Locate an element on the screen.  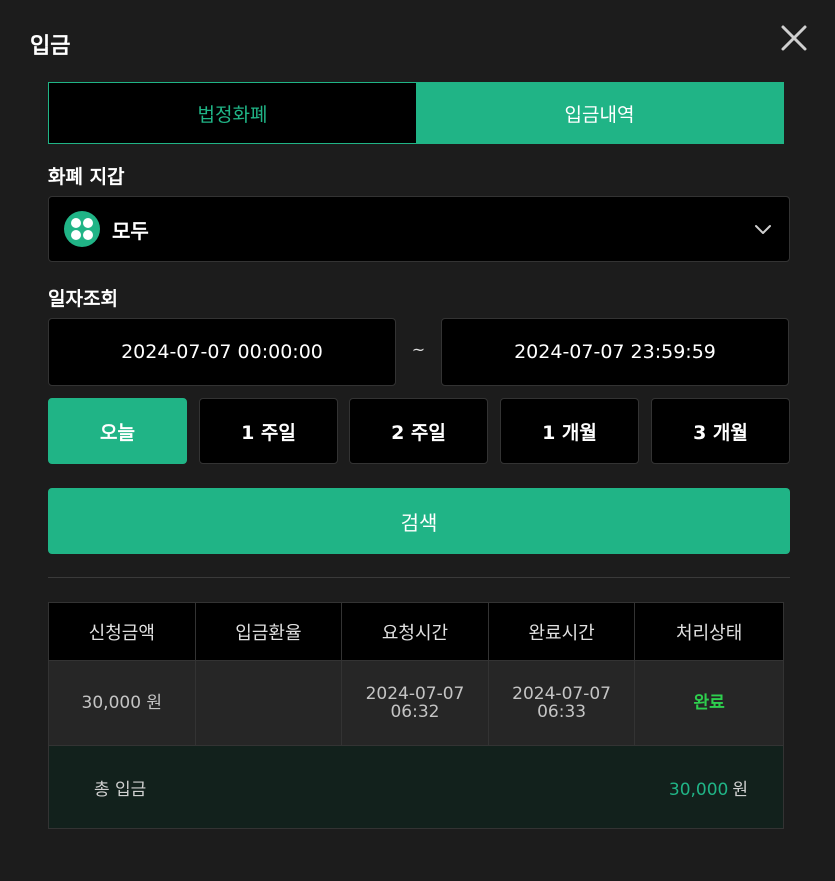
close-button is located at coordinates (794, 38).